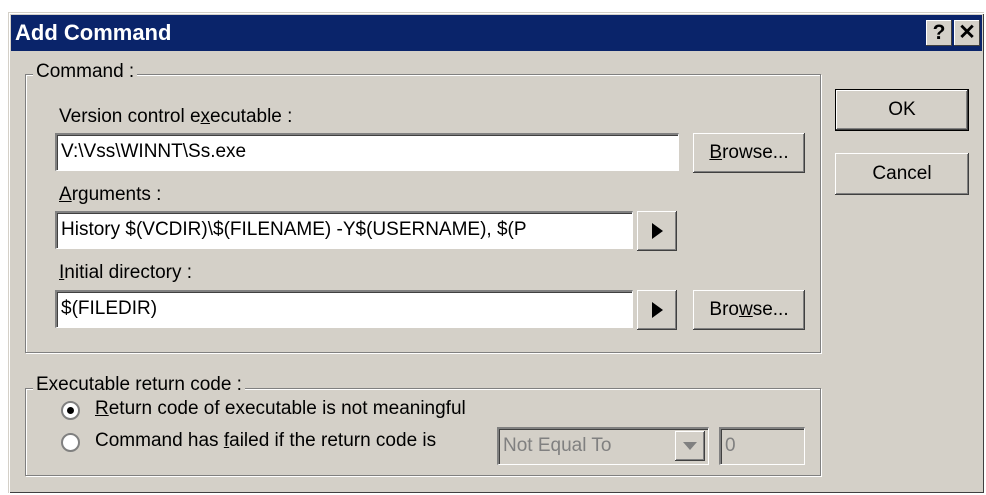 This screenshot has width=986, height=495. I want to click on help-icon: ?, so click(939, 32).